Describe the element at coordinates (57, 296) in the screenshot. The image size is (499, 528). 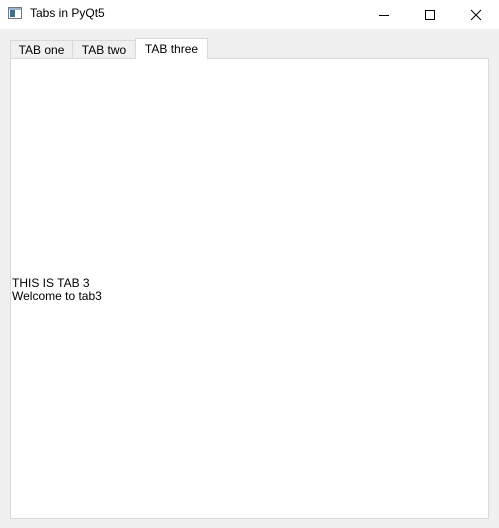
I see `tab-welcome-label: Welcome to tab3` at that location.